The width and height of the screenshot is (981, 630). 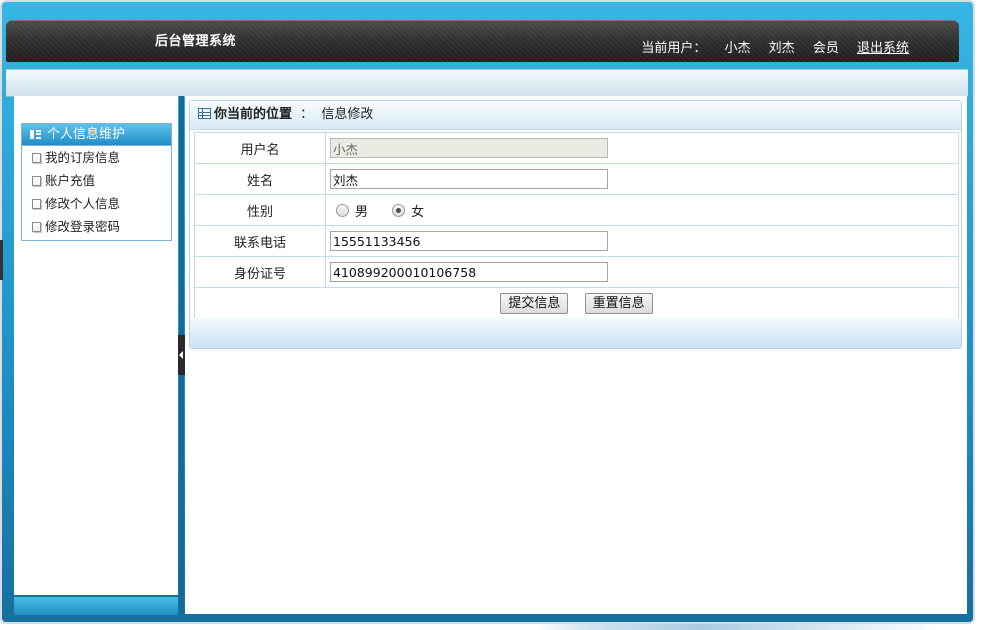 I want to click on gender-male-label: 男, so click(x=361, y=212).